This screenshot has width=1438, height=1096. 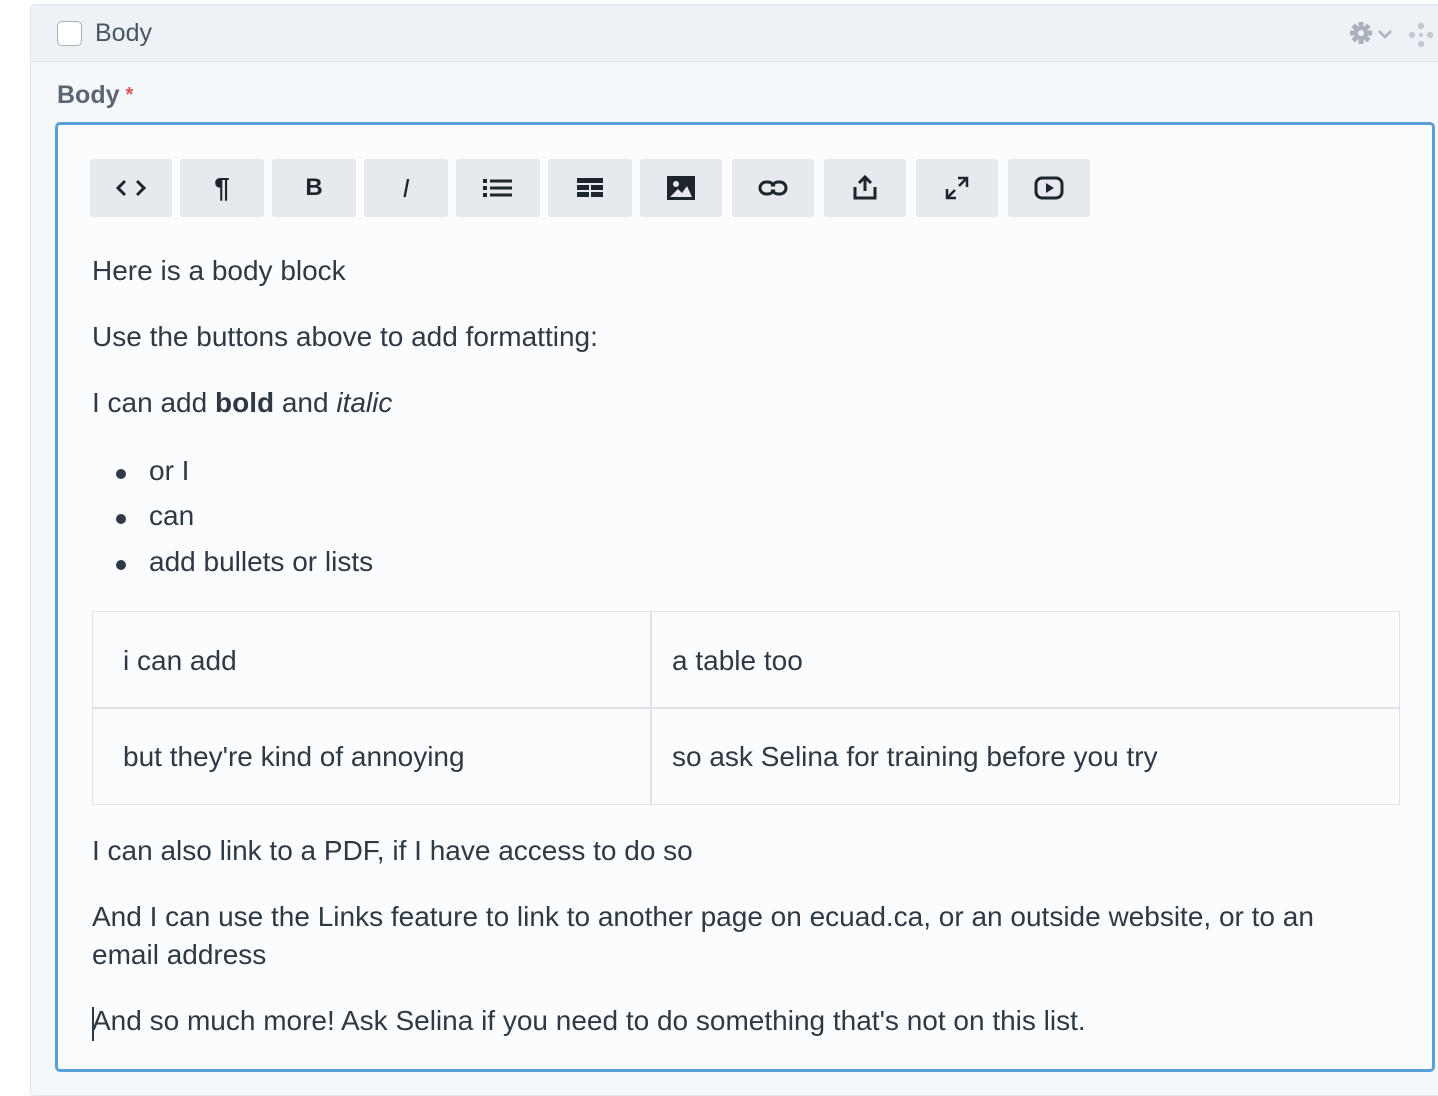 I want to click on table-row-divider, so click(x=746, y=708).